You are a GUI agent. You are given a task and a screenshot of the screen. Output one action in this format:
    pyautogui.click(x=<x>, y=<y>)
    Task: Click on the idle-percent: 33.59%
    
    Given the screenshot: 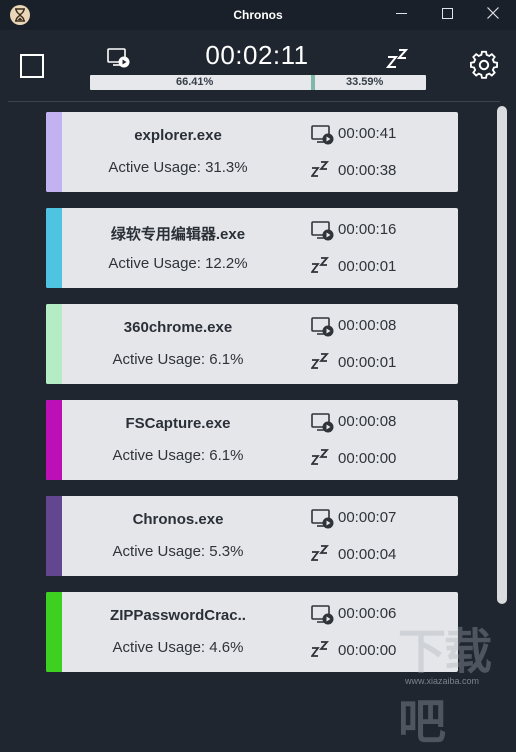 What is the action you would take?
    pyautogui.click(x=365, y=82)
    